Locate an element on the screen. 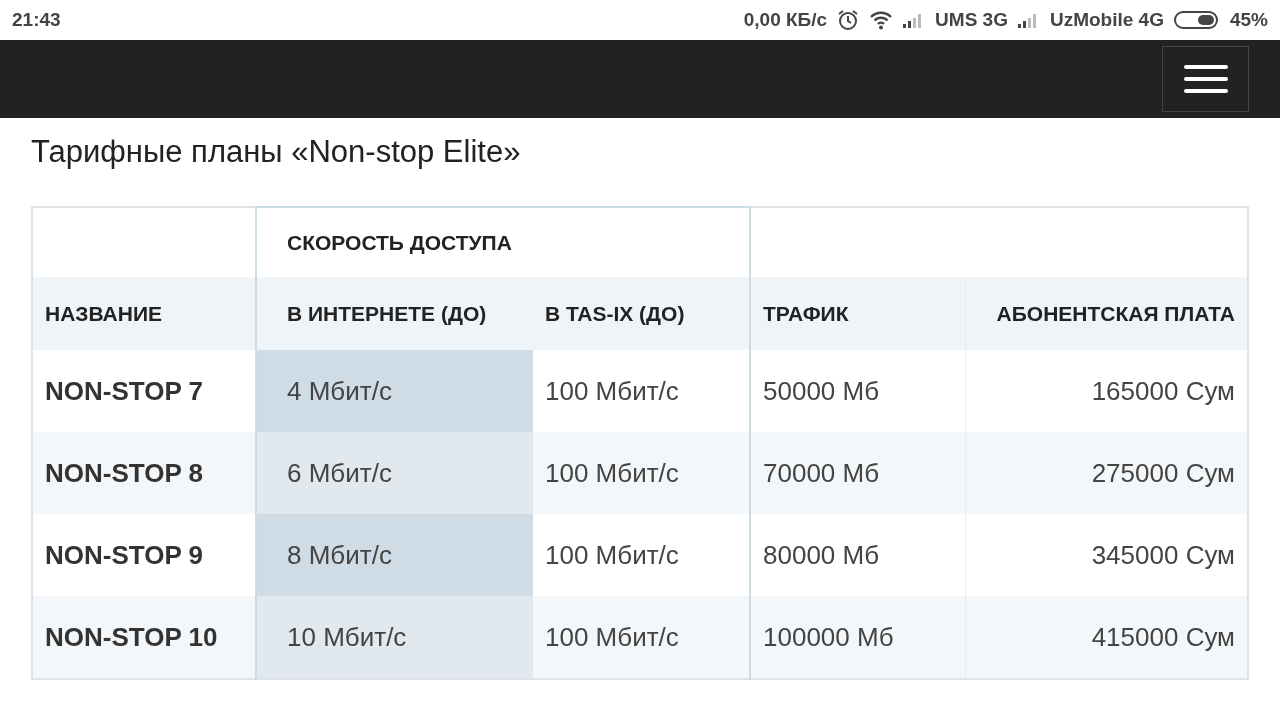 Image resolution: width=1280 pixels, height=720 pixels. menu-button is located at coordinates (1205, 79).